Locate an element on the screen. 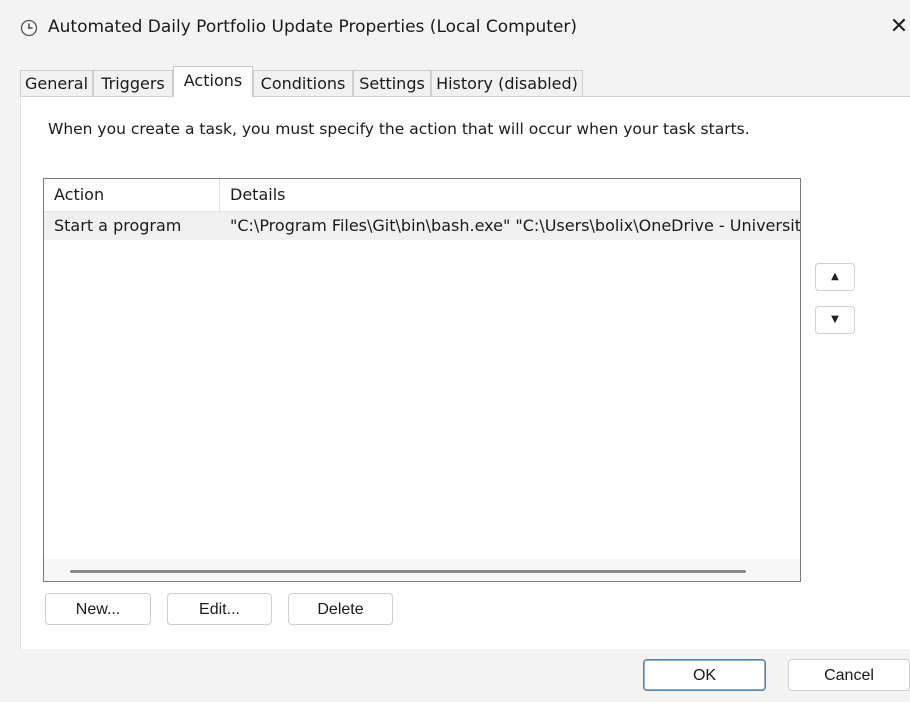 This screenshot has width=910, height=702. delete-action-button: Delete is located at coordinates (340, 609).